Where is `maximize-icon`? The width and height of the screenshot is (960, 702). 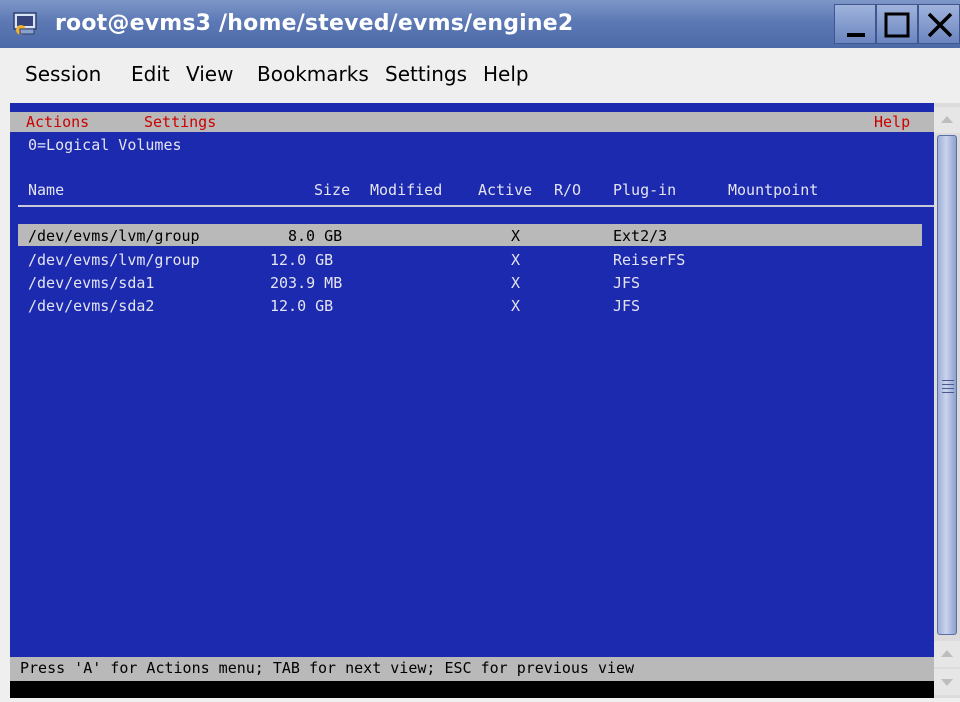
maximize-icon is located at coordinates (897, 25).